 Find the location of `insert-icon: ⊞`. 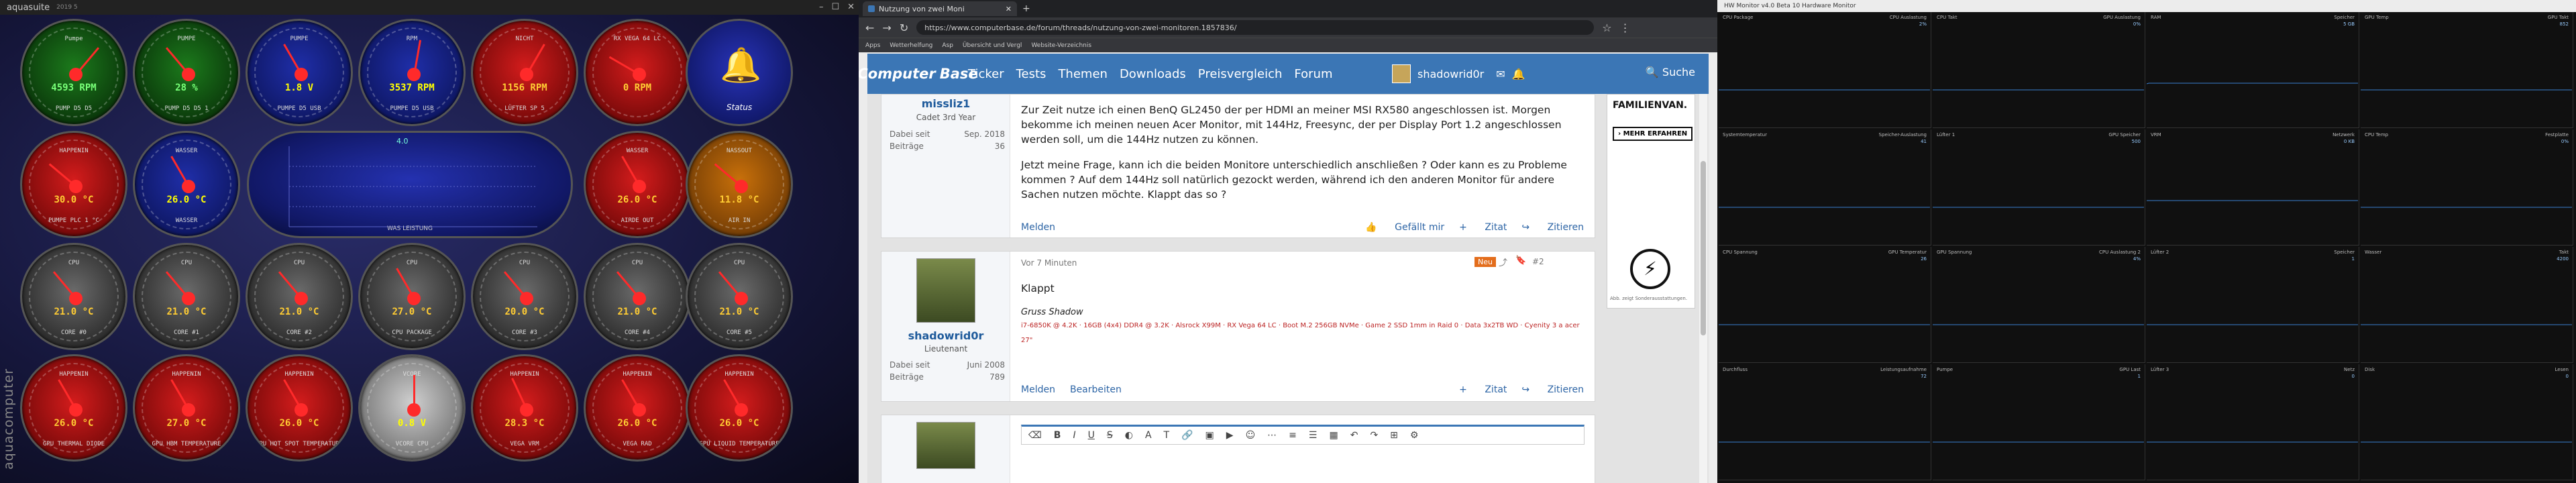

insert-icon: ⊞ is located at coordinates (1394, 435).